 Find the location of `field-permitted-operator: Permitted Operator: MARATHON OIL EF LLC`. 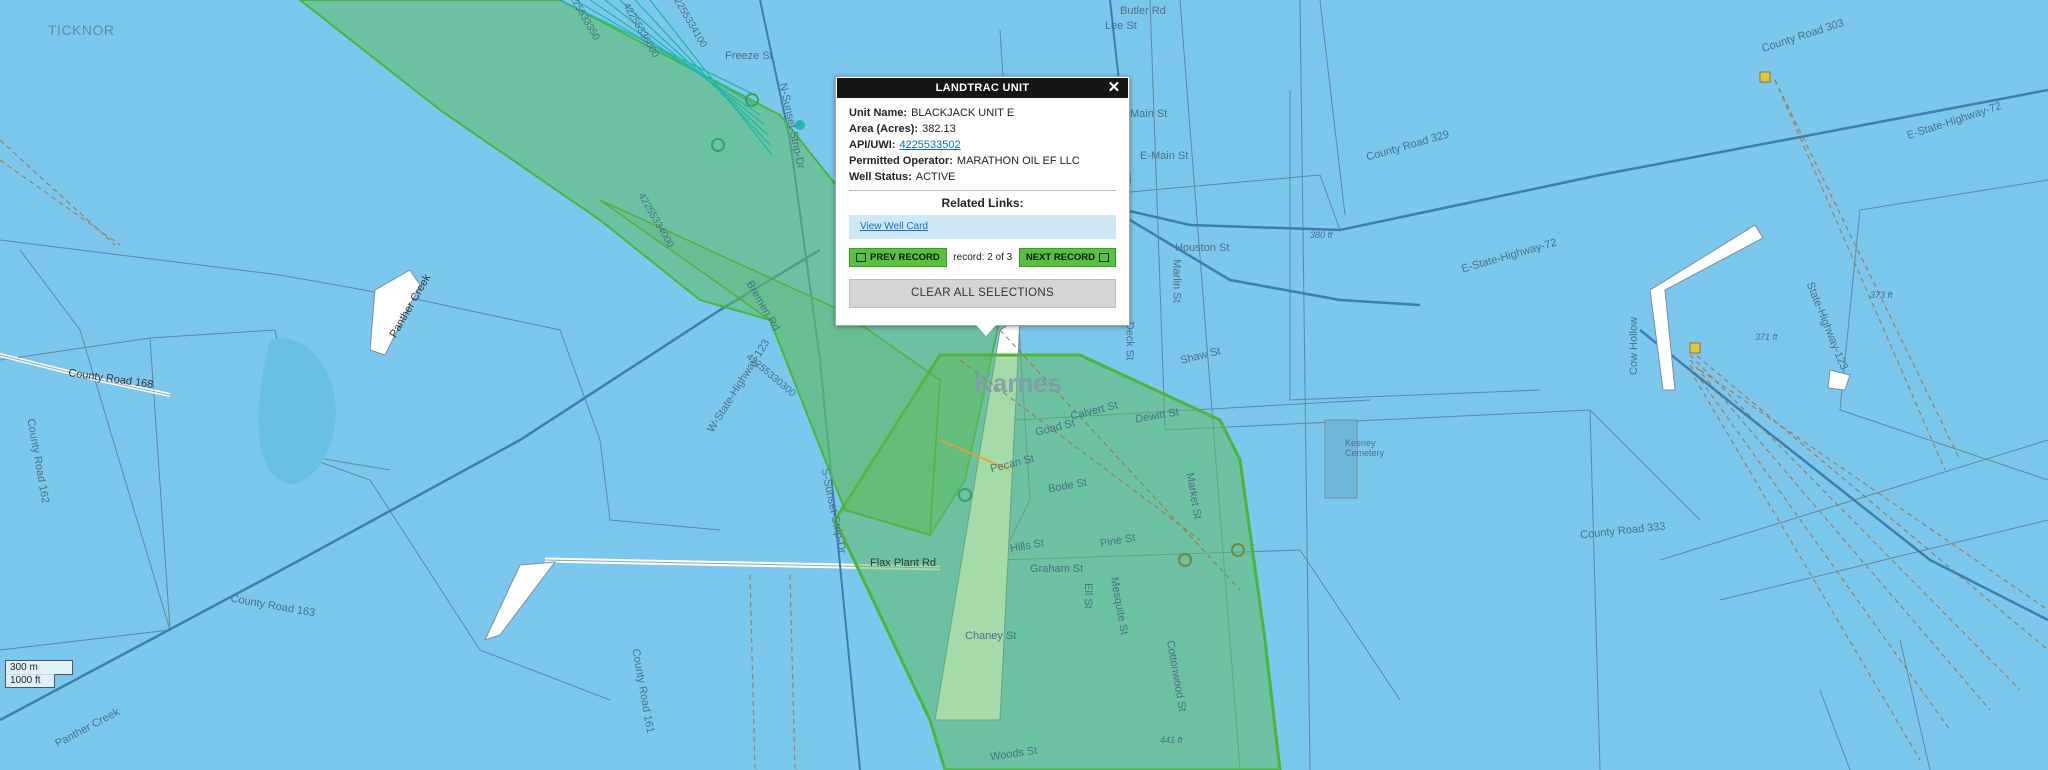

field-permitted-operator: Permitted Operator: MARATHON OIL EF LLC is located at coordinates (982, 161).